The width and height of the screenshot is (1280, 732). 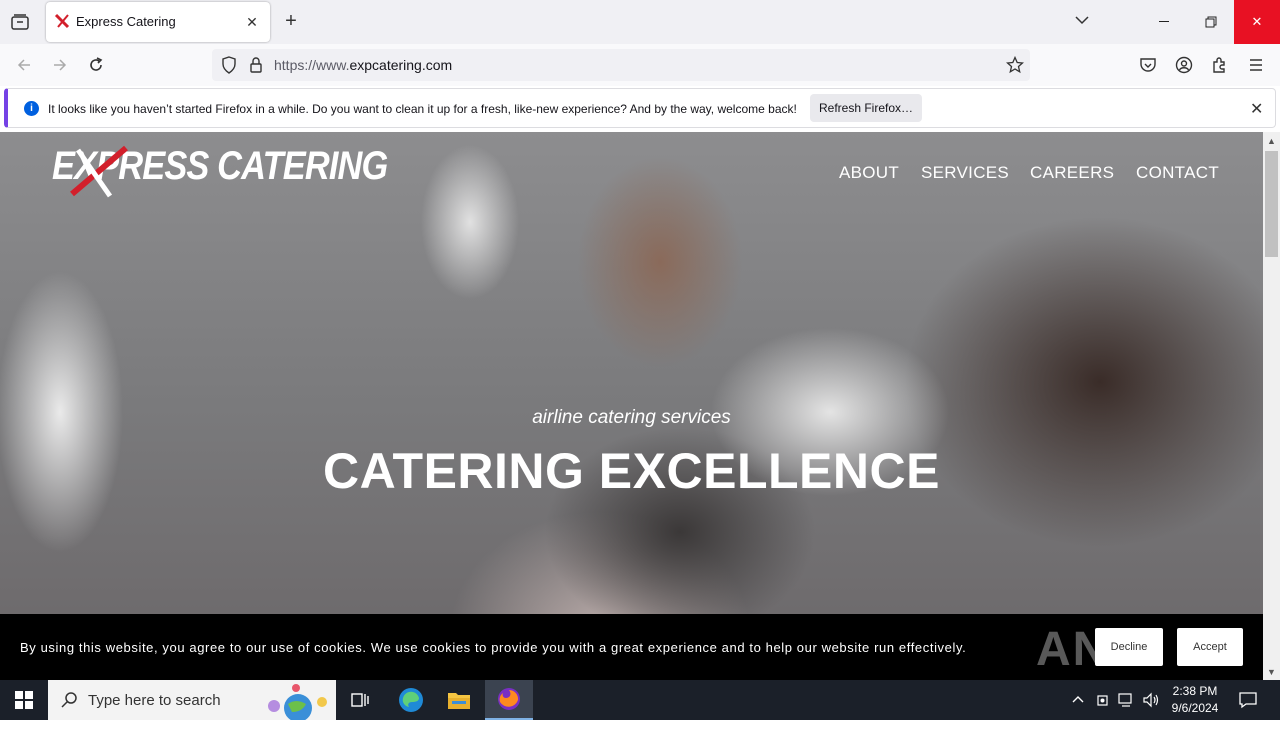 I want to click on url-text: https://www.expcatering.com, so click(x=363, y=65).